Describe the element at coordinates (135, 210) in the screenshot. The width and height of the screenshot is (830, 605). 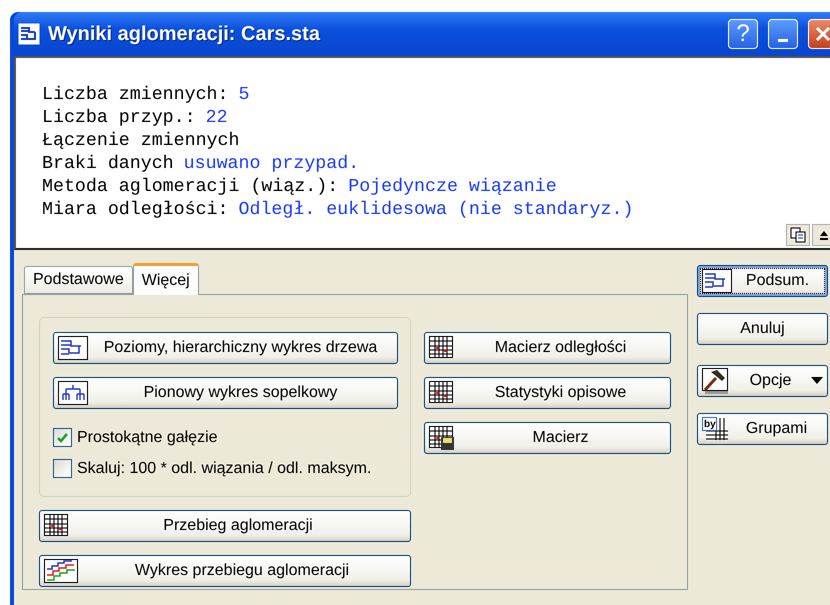
I see `output-label: Miara odległości:` at that location.